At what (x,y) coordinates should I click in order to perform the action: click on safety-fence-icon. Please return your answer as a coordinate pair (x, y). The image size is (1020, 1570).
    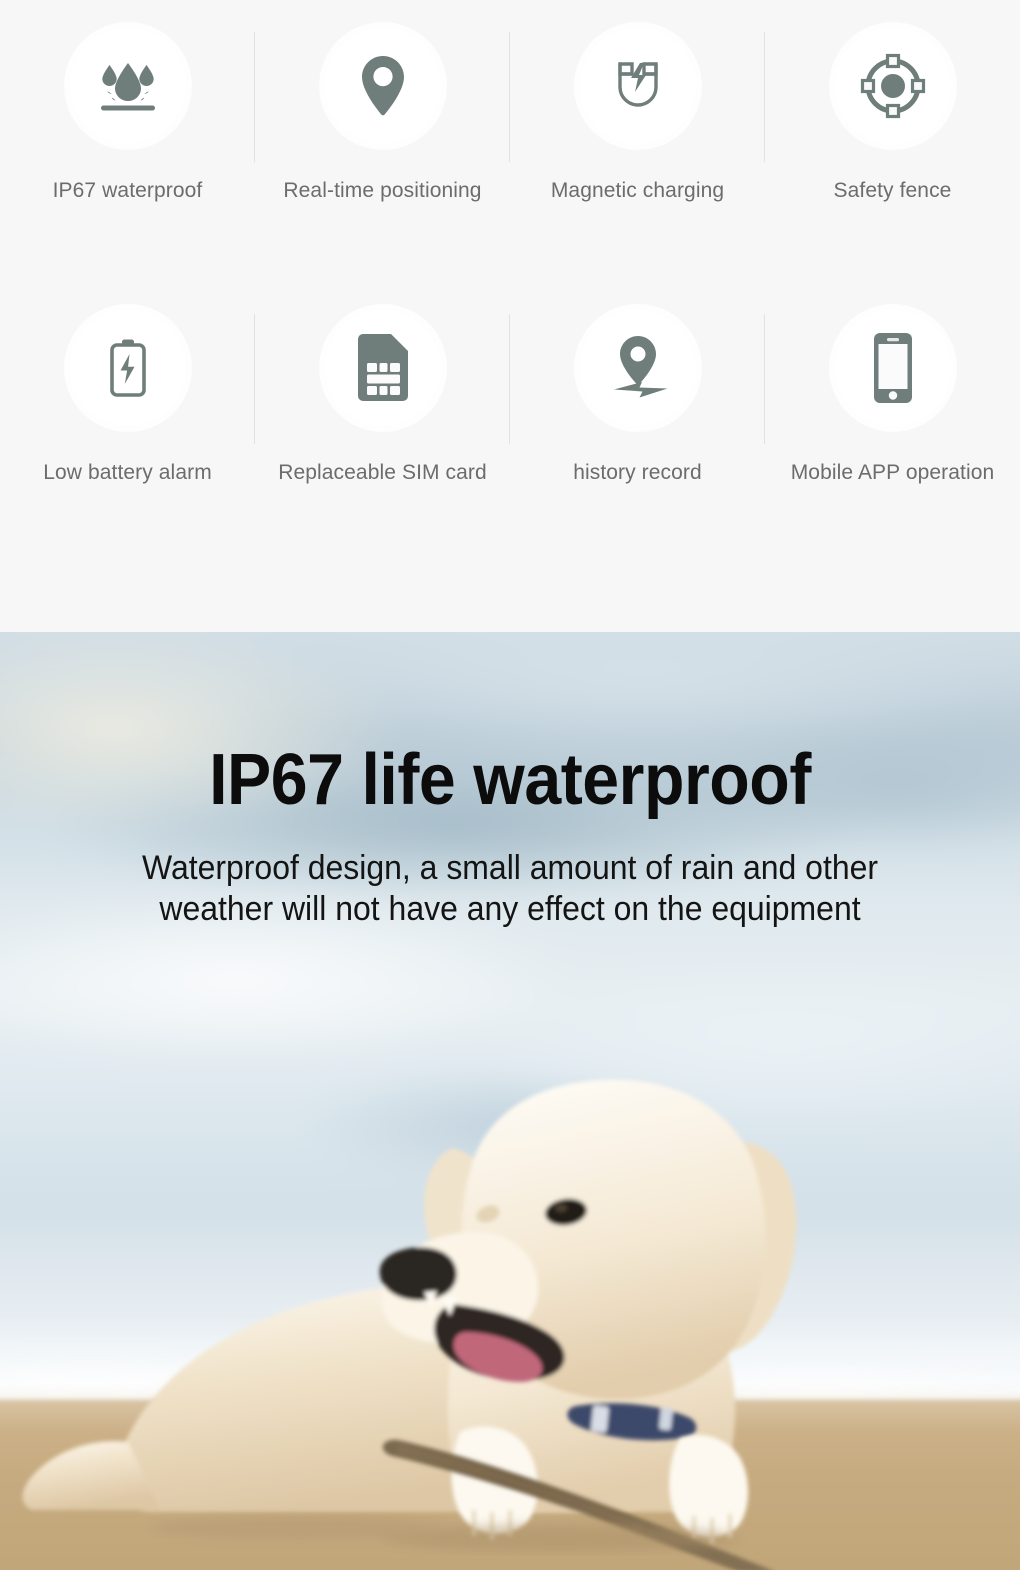
    Looking at the image, I should click on (892, 86).